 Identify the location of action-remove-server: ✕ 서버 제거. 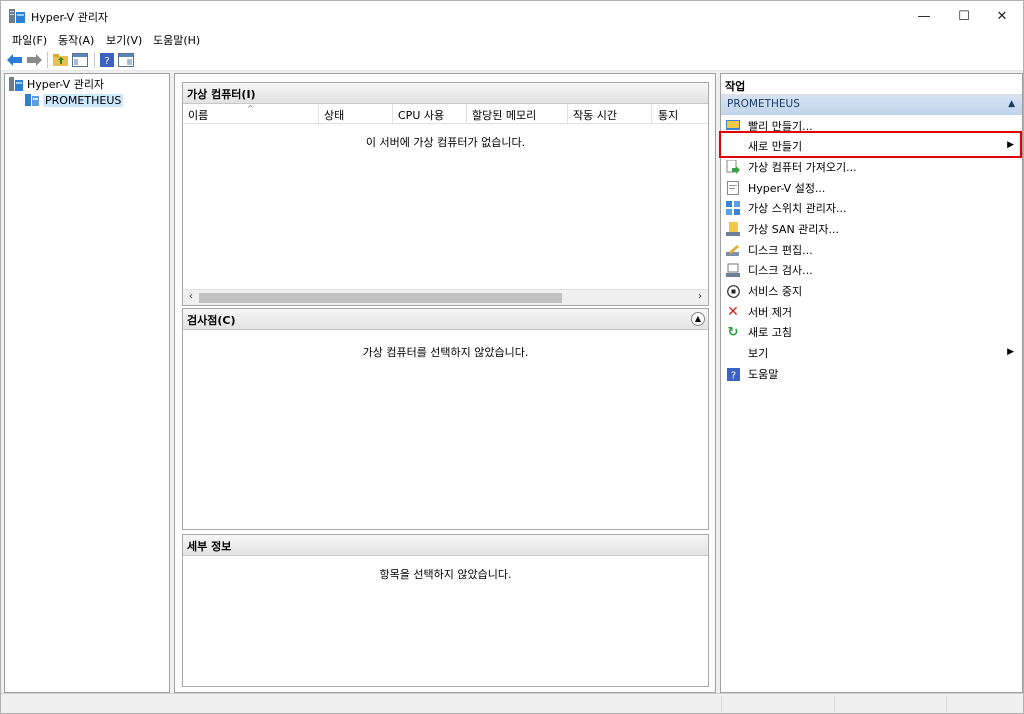
(871, 312).